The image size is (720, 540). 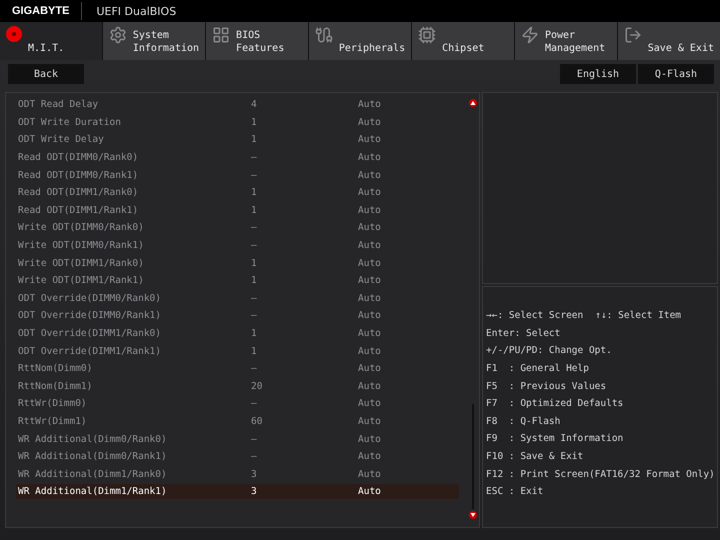 What do you see at coordinates (186, 192) in the screenshot?
I see `setting-label: Read ODT(DIMM1/Rank0) 1` at bounding box center [186, 192].